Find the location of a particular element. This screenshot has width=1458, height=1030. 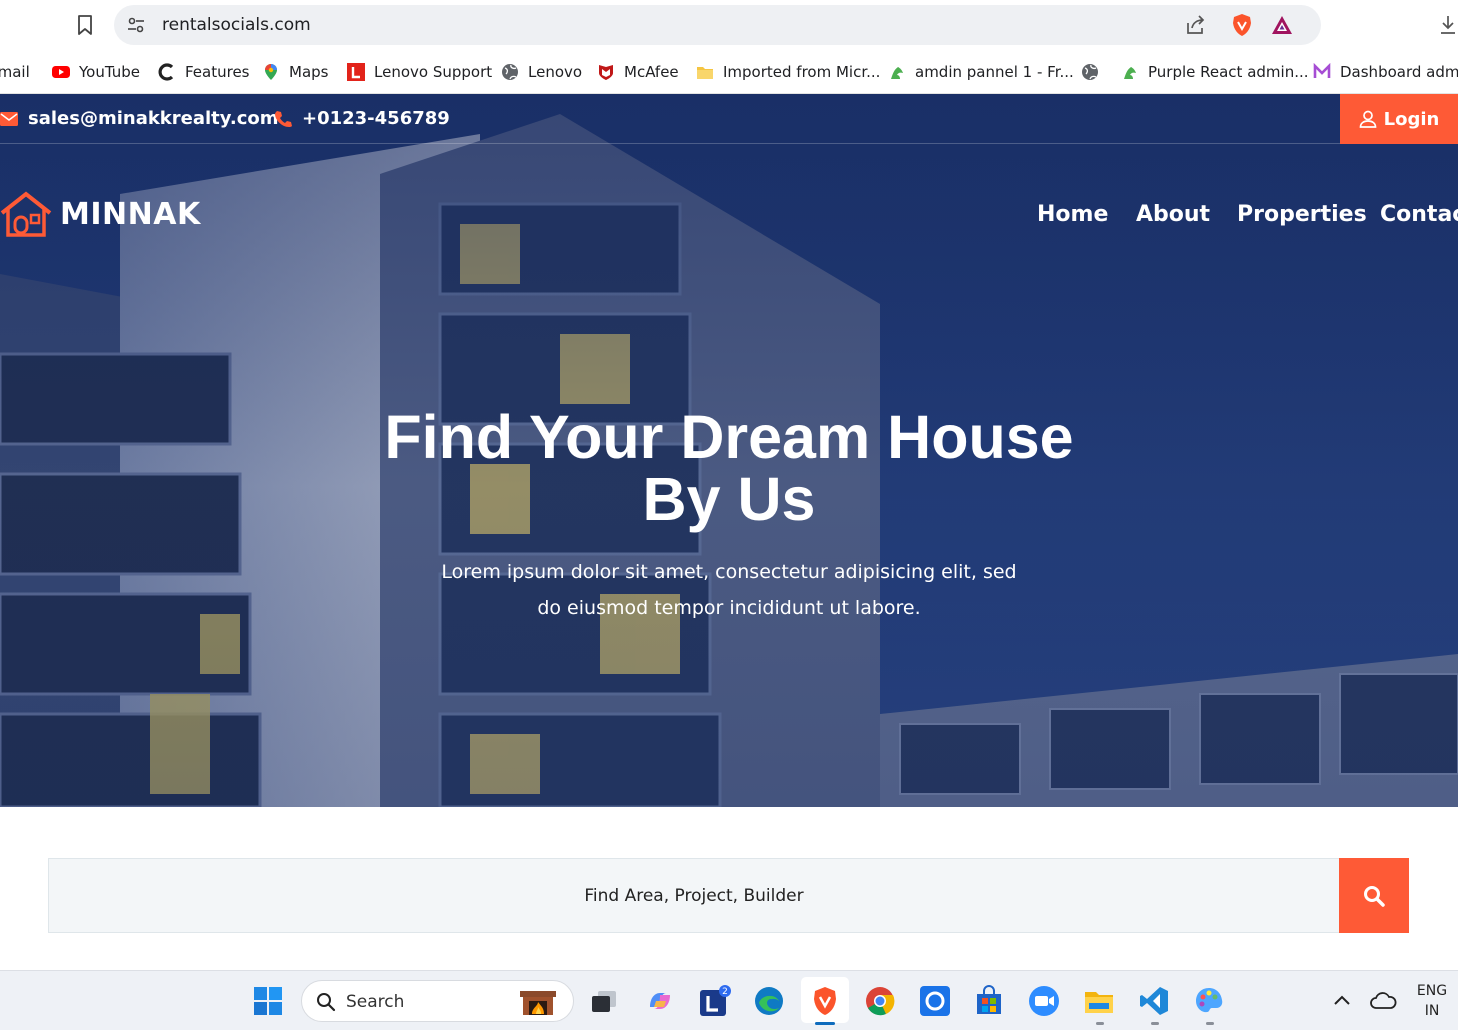

bookmark-label: Gmail is located at coordinates (15, 72).